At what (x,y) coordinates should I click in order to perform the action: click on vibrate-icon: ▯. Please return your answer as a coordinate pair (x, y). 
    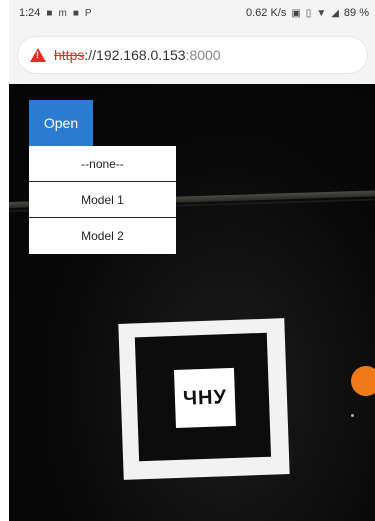
    Looking at the image, I should click on (308, 13).